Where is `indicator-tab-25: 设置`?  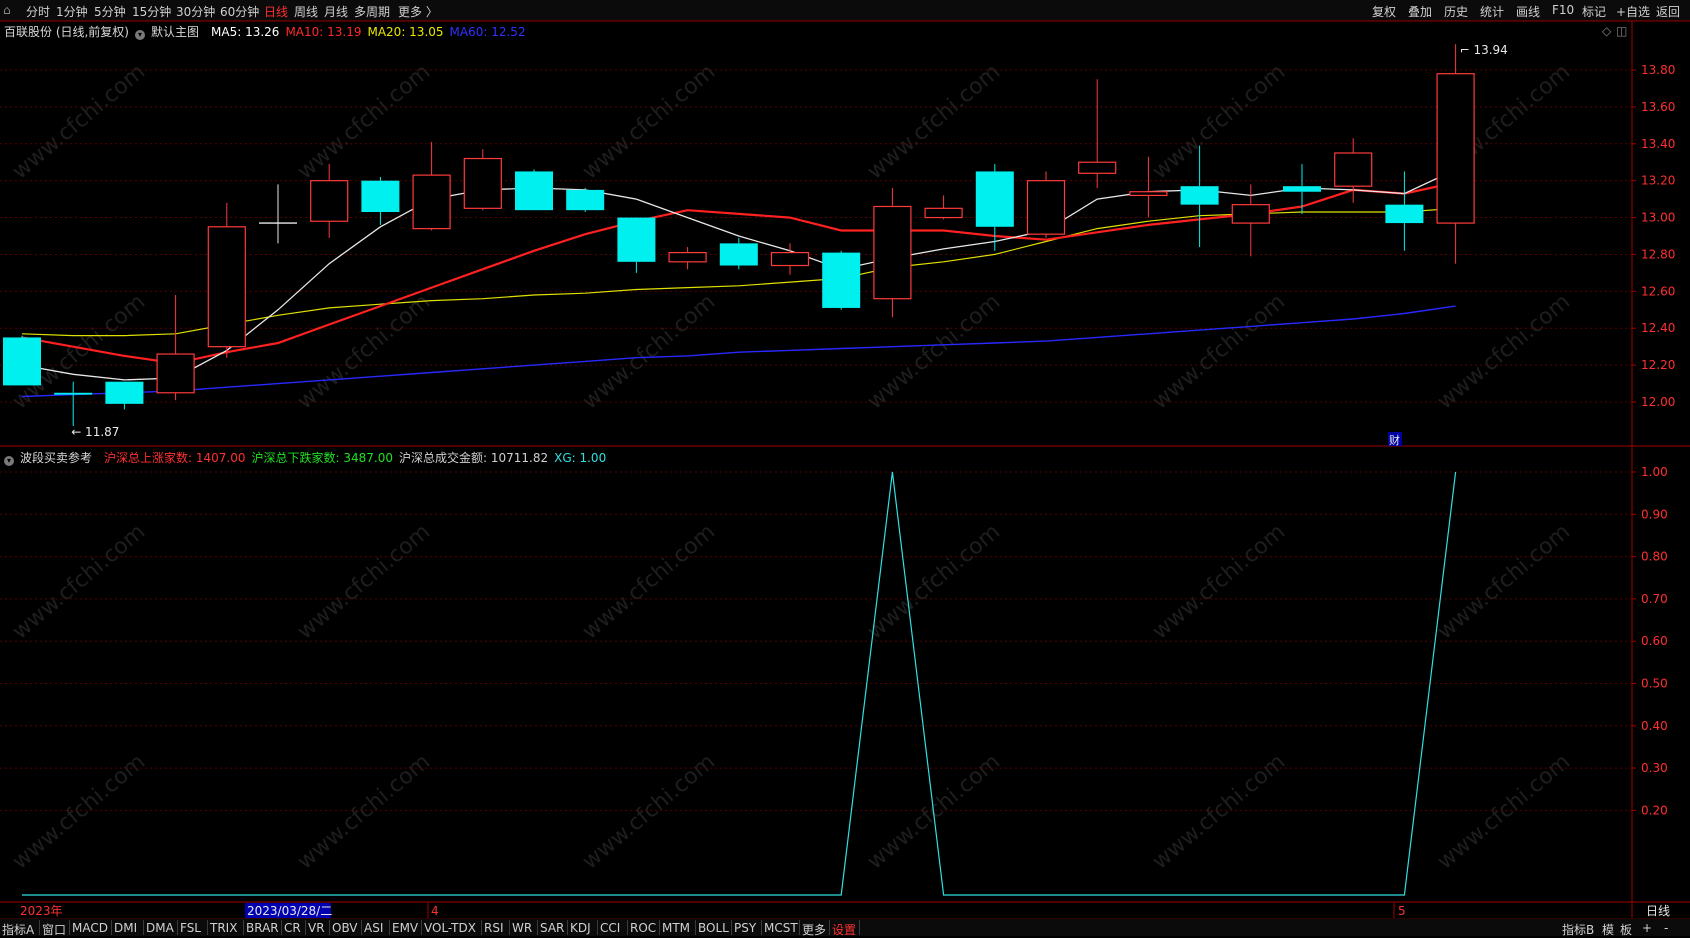
indicator-tab-25: 设置 is located at coordinates (844, 929).